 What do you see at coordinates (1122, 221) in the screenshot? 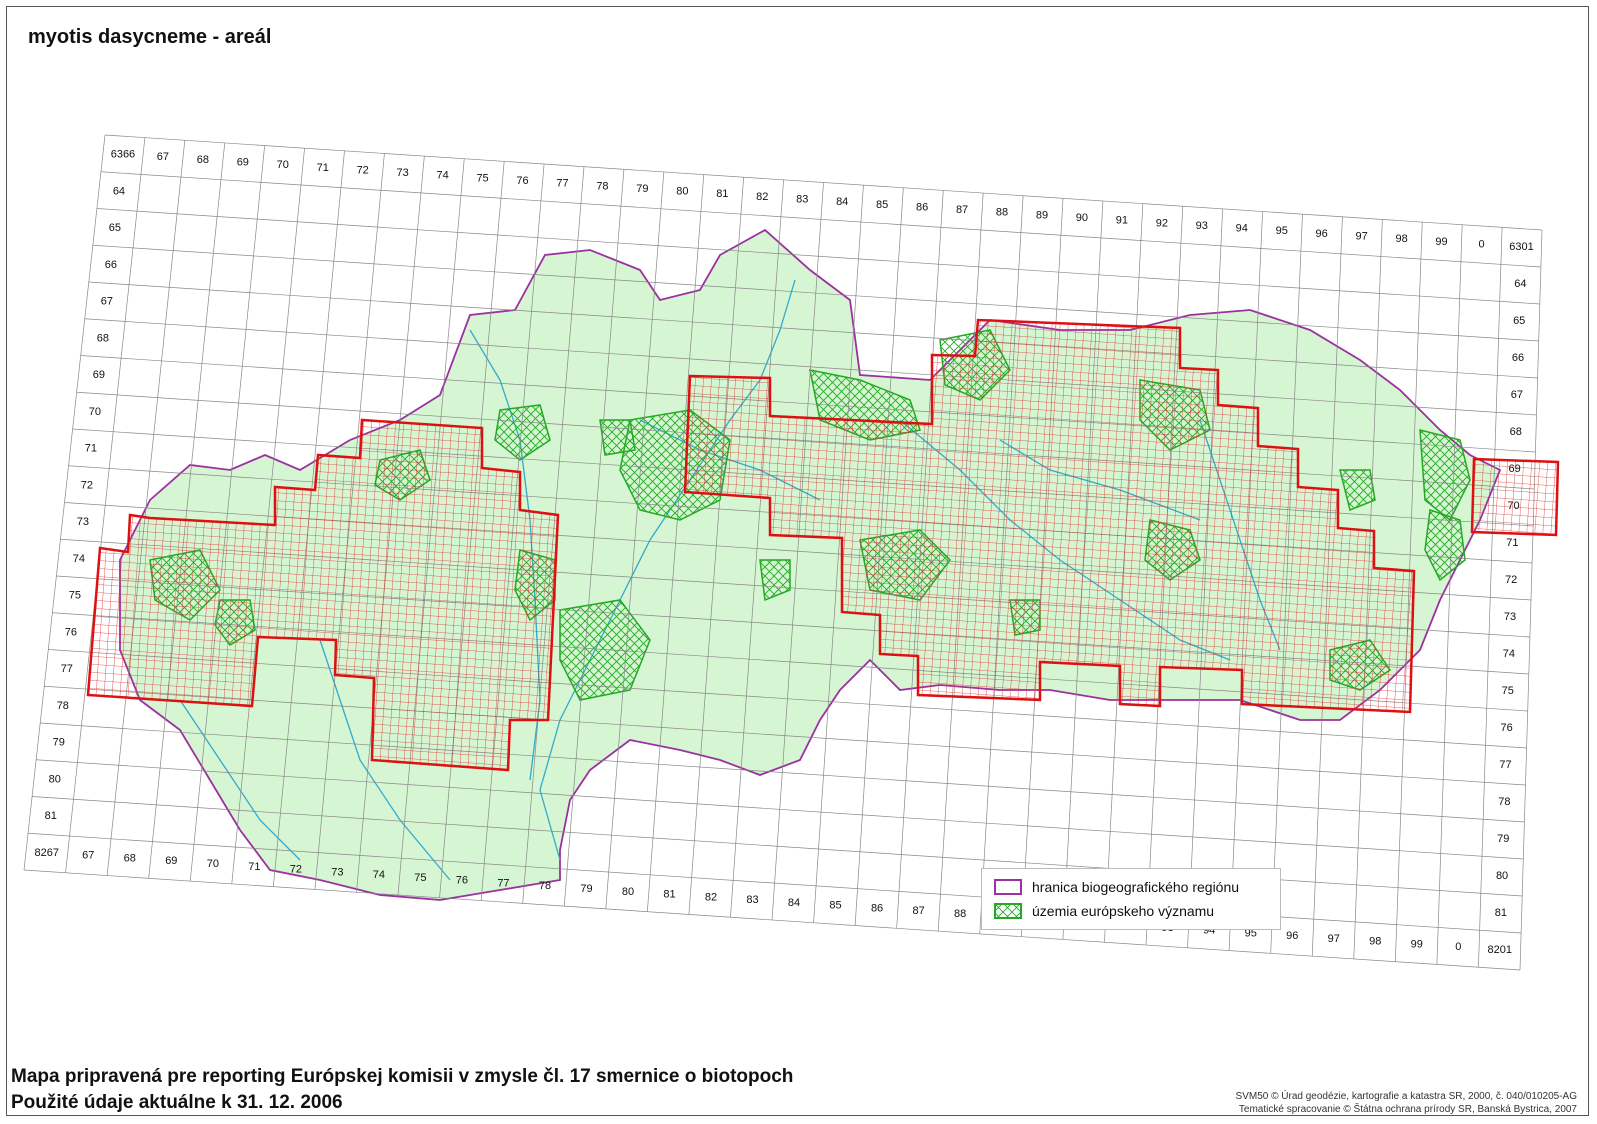
I see `grid-top-label: 91` at bounding box center [1122, 221].